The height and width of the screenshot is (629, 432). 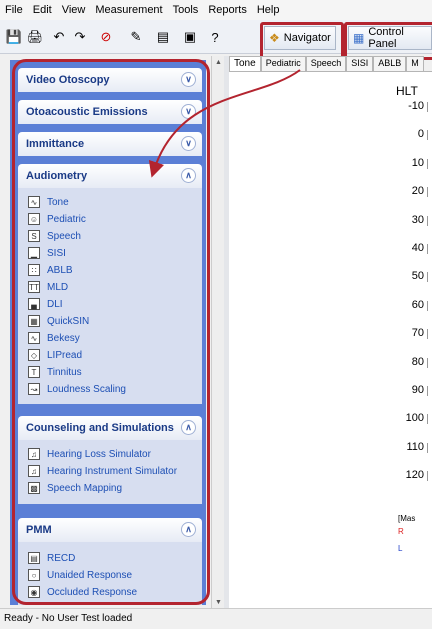 I want to click on menu-tools: Tools, so click(x=186, y=10).